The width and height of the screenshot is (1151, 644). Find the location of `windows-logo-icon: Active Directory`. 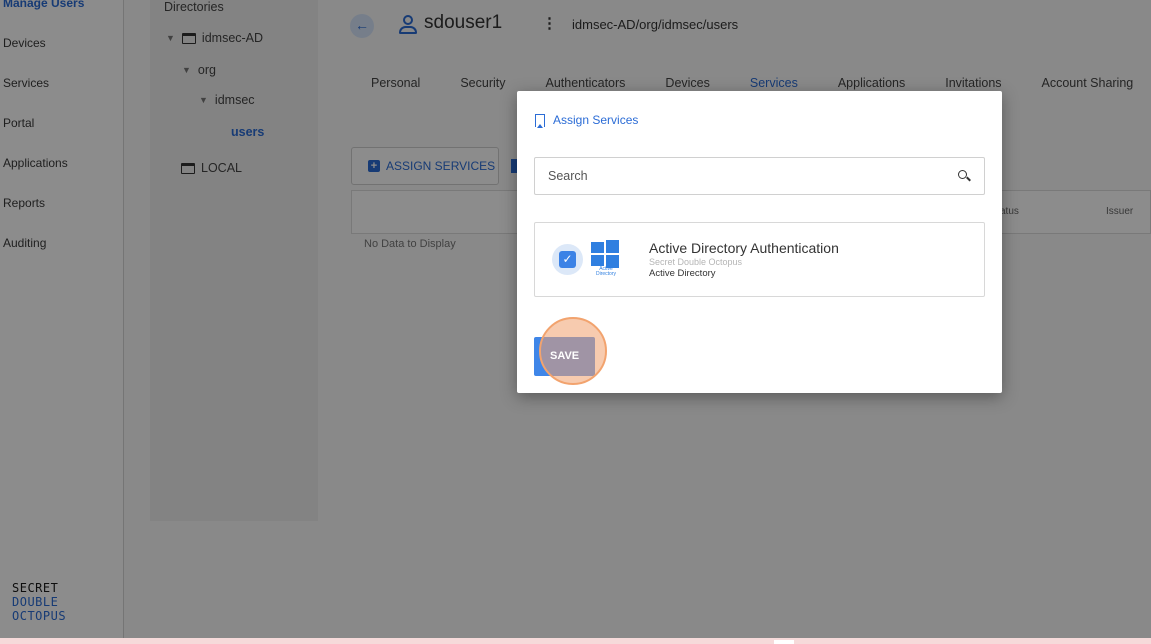

windows-logo-icon: Active Directory is located at coordinates (606, 260).